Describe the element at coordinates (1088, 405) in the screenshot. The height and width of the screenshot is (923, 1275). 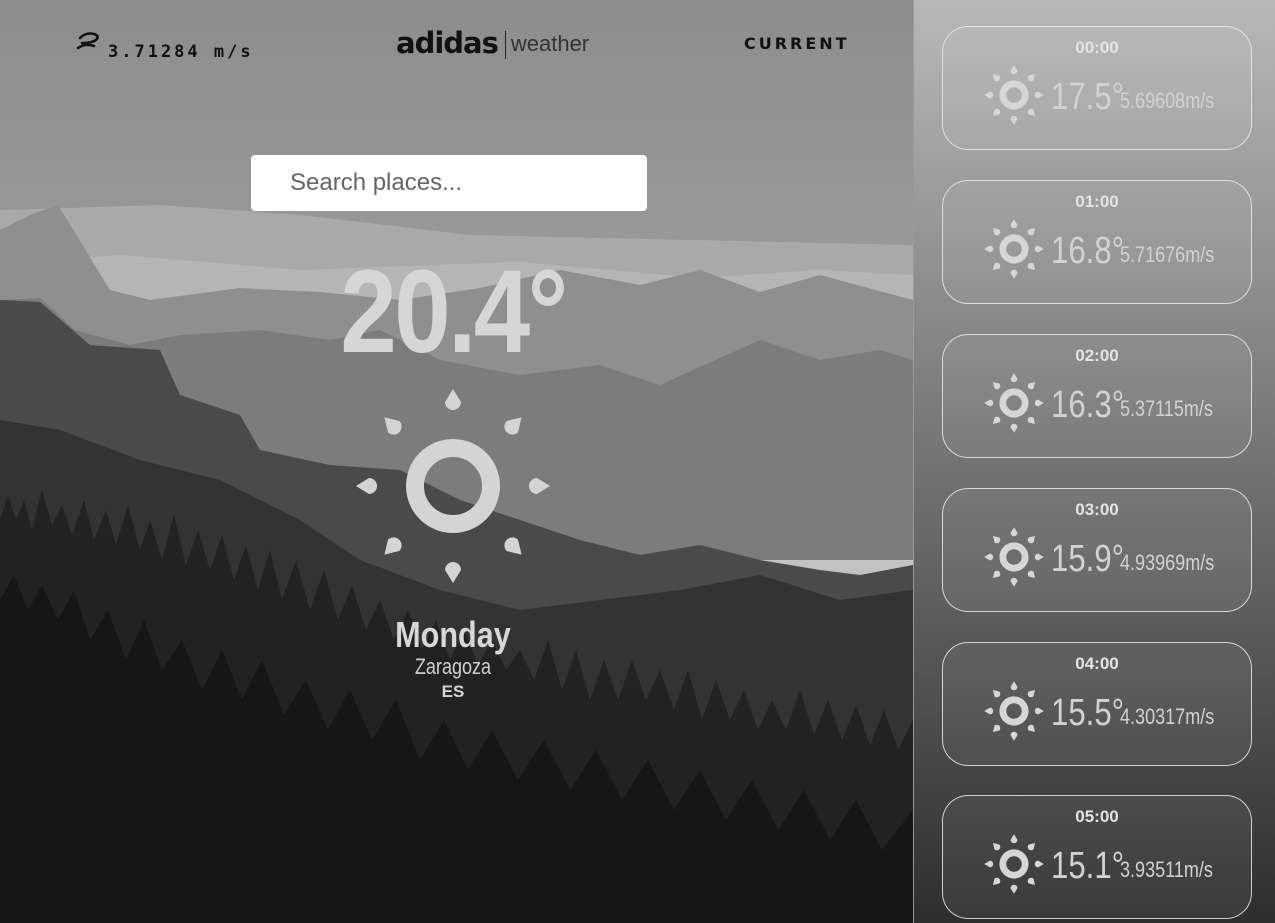
I see `forecast-temperature: 16.3°` at that location.